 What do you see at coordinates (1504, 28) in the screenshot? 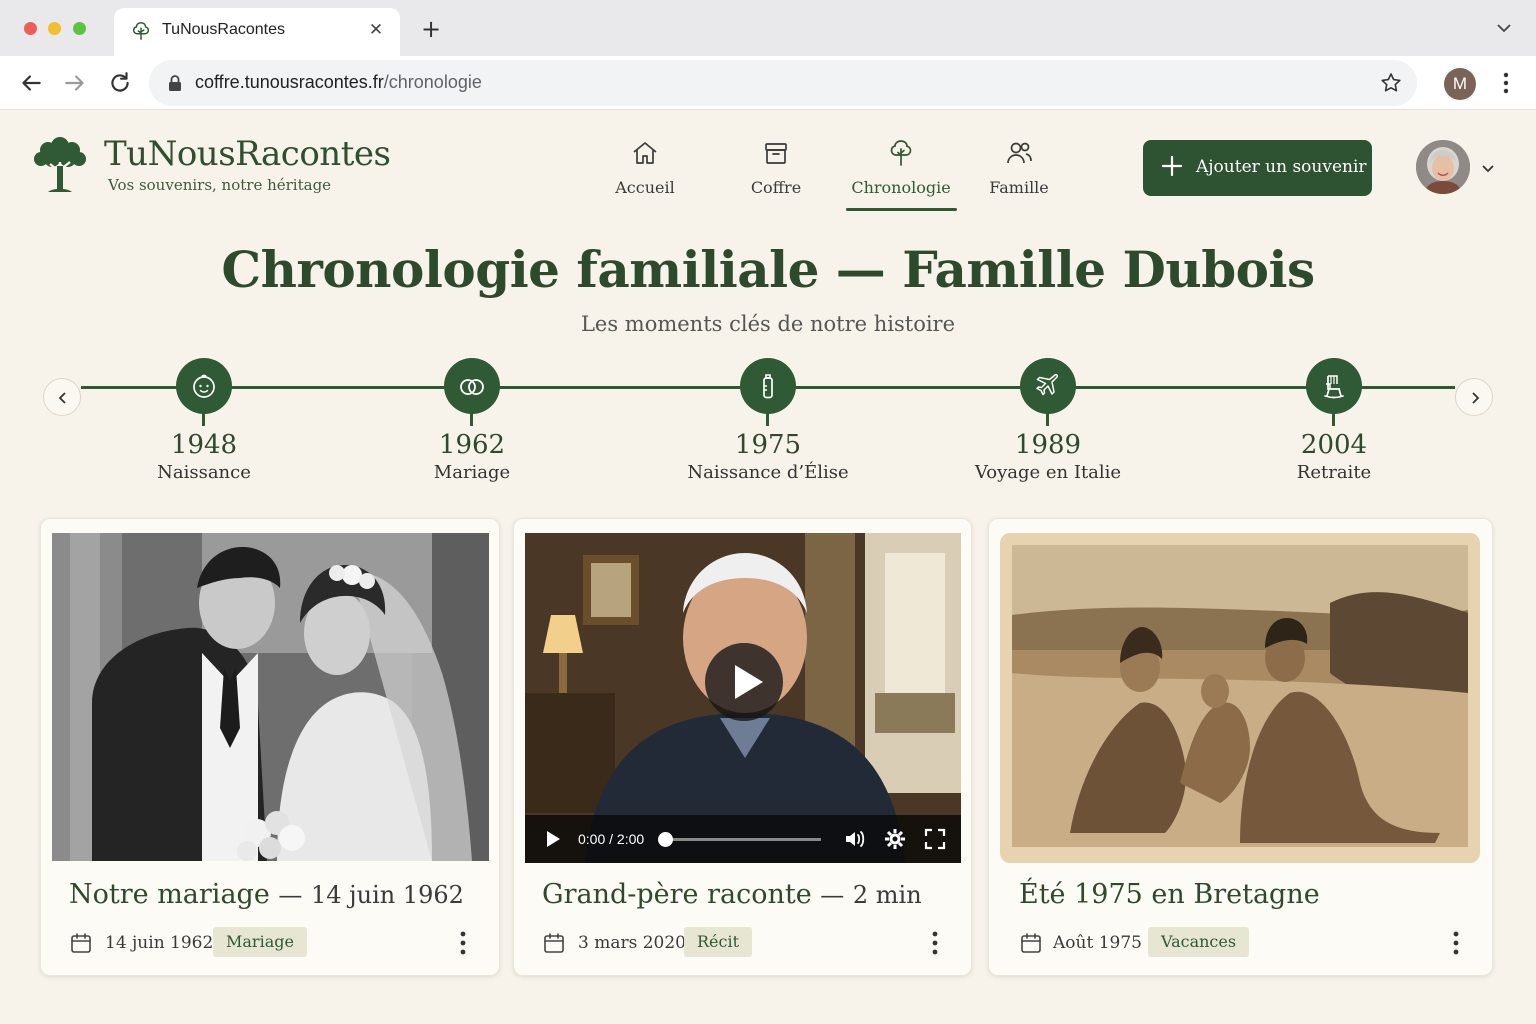
I see `tab-search-chevron-icon` at bounding box center [1504, 28].